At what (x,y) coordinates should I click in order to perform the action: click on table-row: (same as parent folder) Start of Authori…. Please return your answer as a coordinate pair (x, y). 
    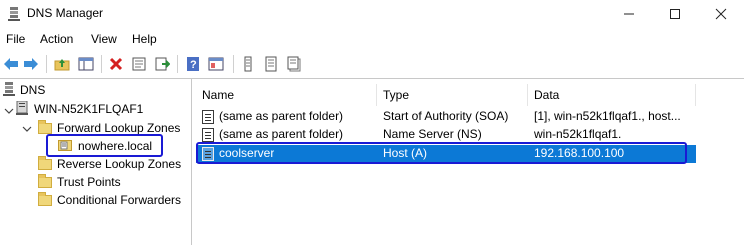
    Looking at the image, I should click on (446, 117).